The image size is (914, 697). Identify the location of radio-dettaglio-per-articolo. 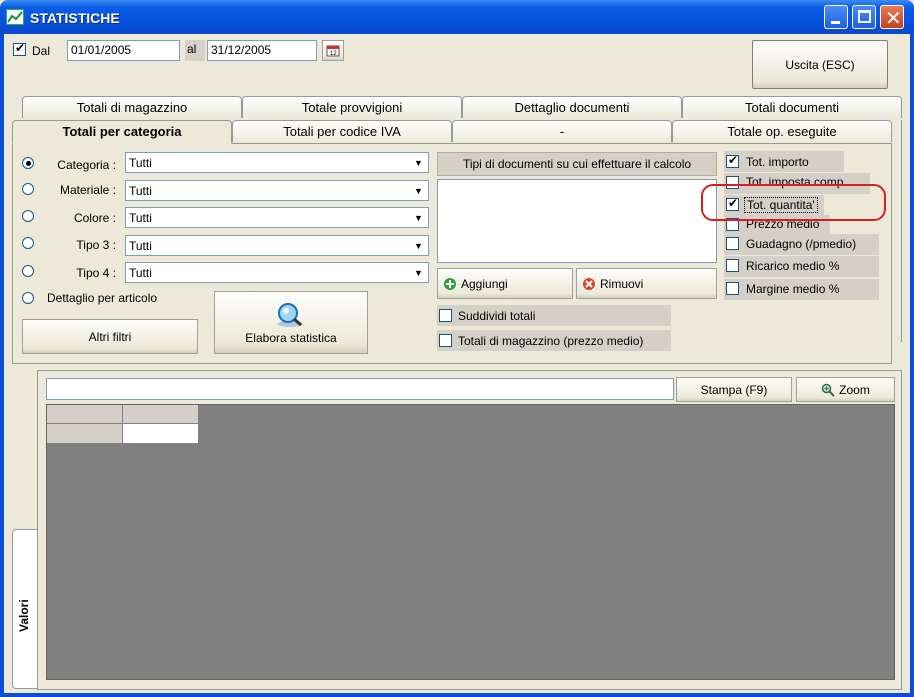
(28, 298).